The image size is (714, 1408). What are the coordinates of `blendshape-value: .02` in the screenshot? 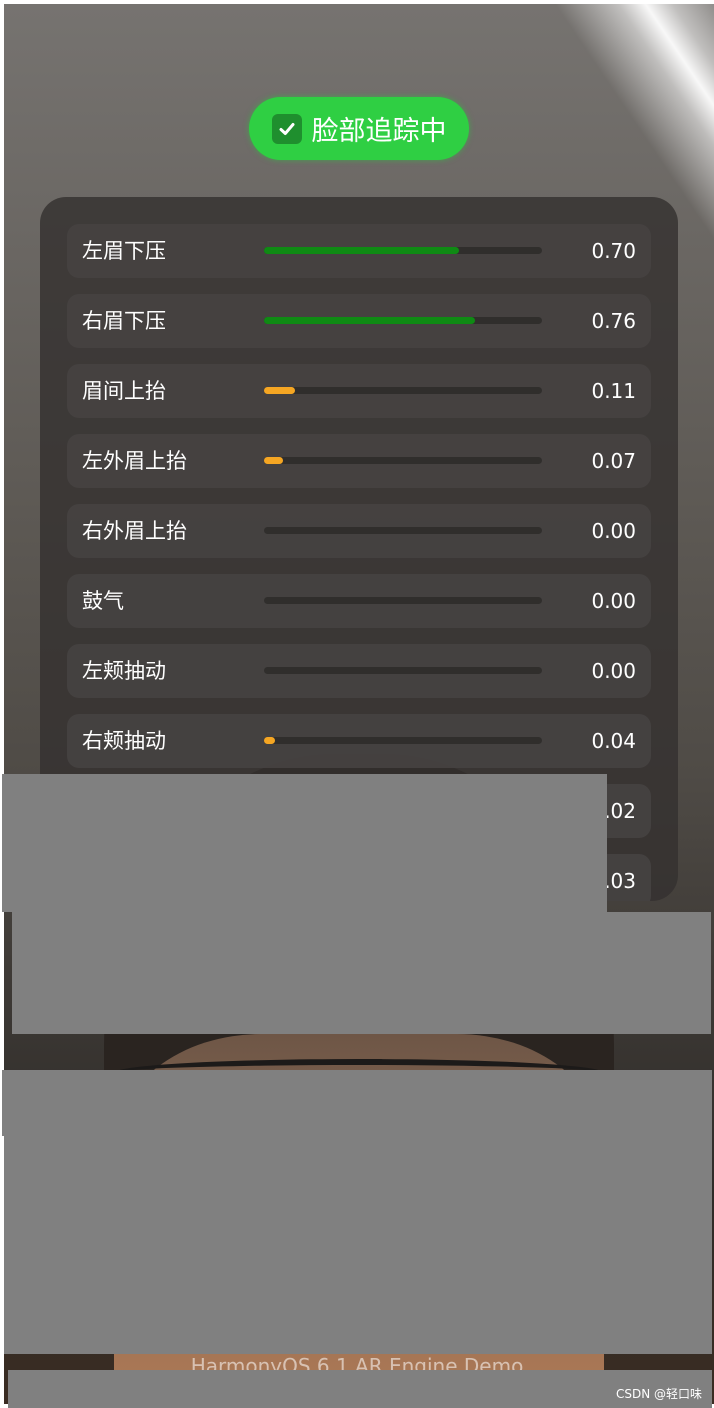 It's located at (620, 811).